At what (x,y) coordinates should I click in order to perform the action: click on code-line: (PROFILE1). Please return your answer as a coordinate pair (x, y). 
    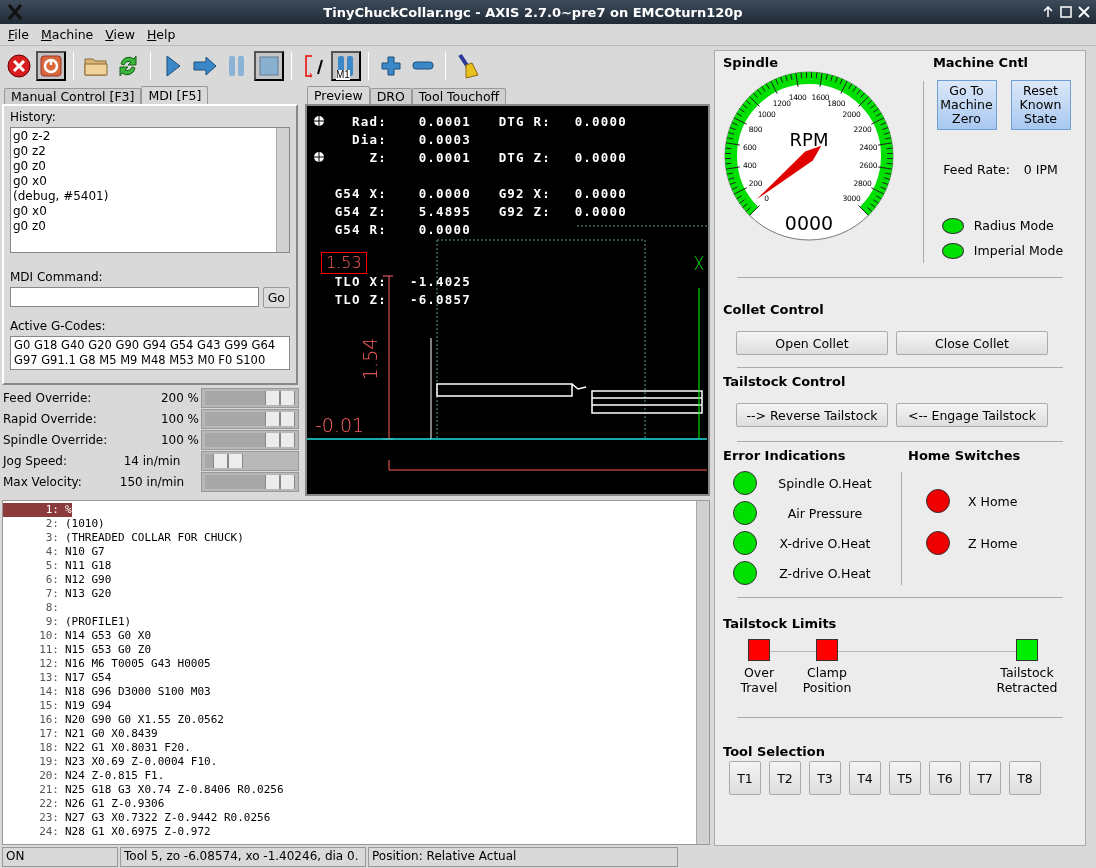
    Looking at the image, I should click on (98, 622).